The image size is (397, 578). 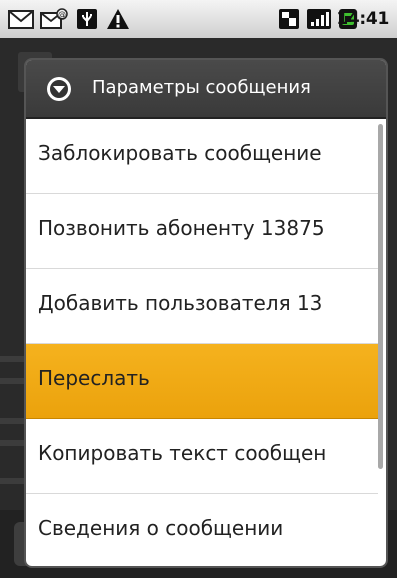 What do you see at coordinates (362, 19) in the screenshot?
I see `clock: 14:41` at bounding box center [362, 19].